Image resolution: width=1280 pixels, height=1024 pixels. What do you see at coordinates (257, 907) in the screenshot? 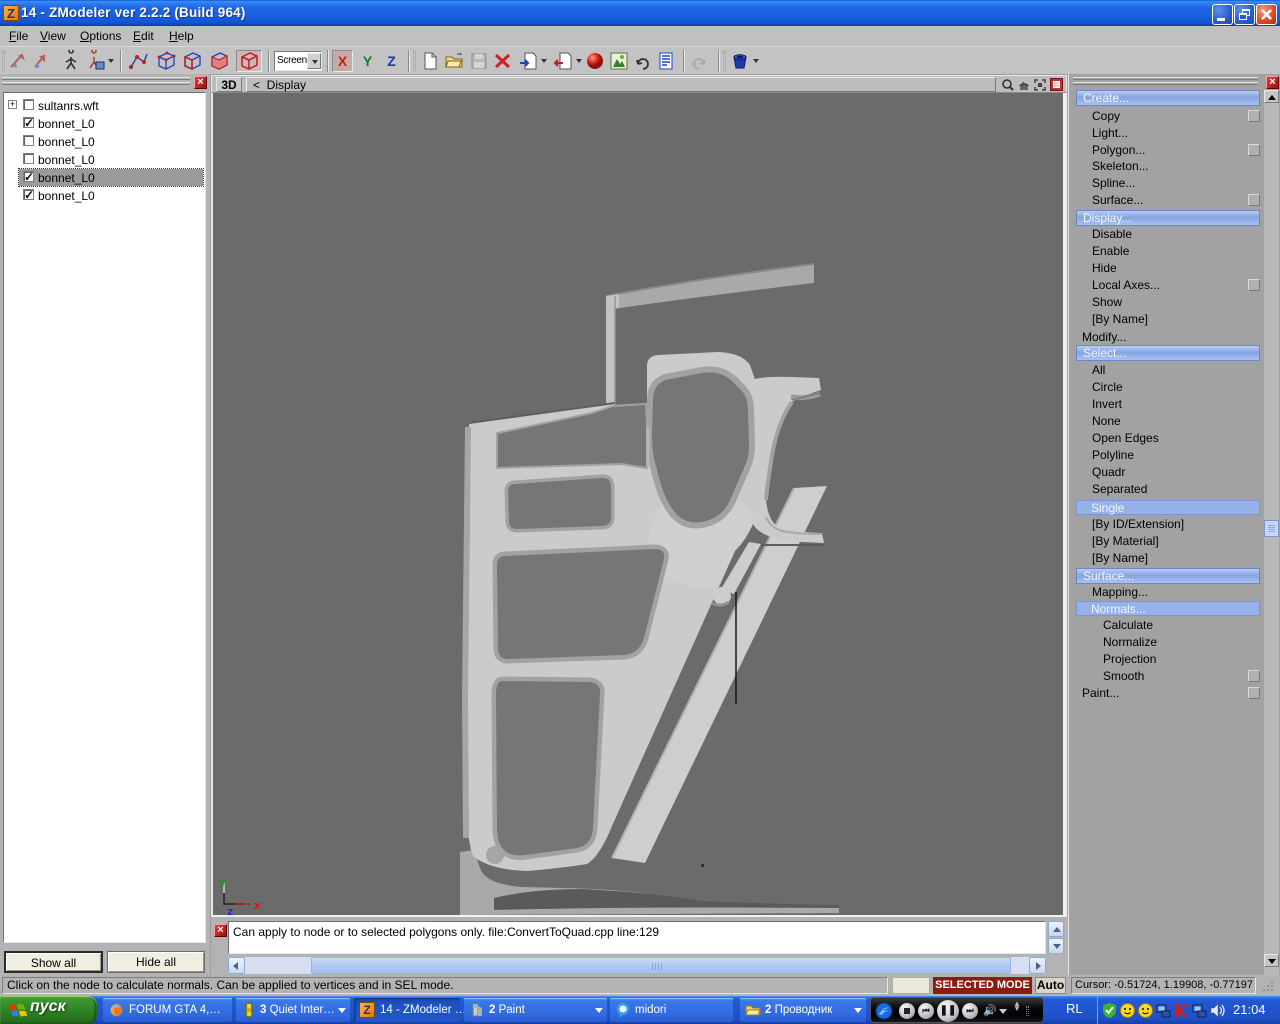
I see `svg-text: x` at bounding box center [257, 907].